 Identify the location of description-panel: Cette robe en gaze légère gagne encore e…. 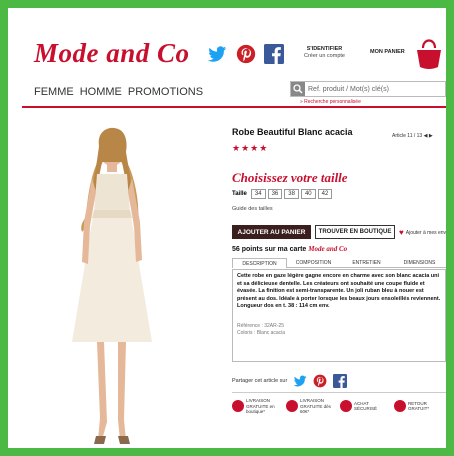
(339, 315).